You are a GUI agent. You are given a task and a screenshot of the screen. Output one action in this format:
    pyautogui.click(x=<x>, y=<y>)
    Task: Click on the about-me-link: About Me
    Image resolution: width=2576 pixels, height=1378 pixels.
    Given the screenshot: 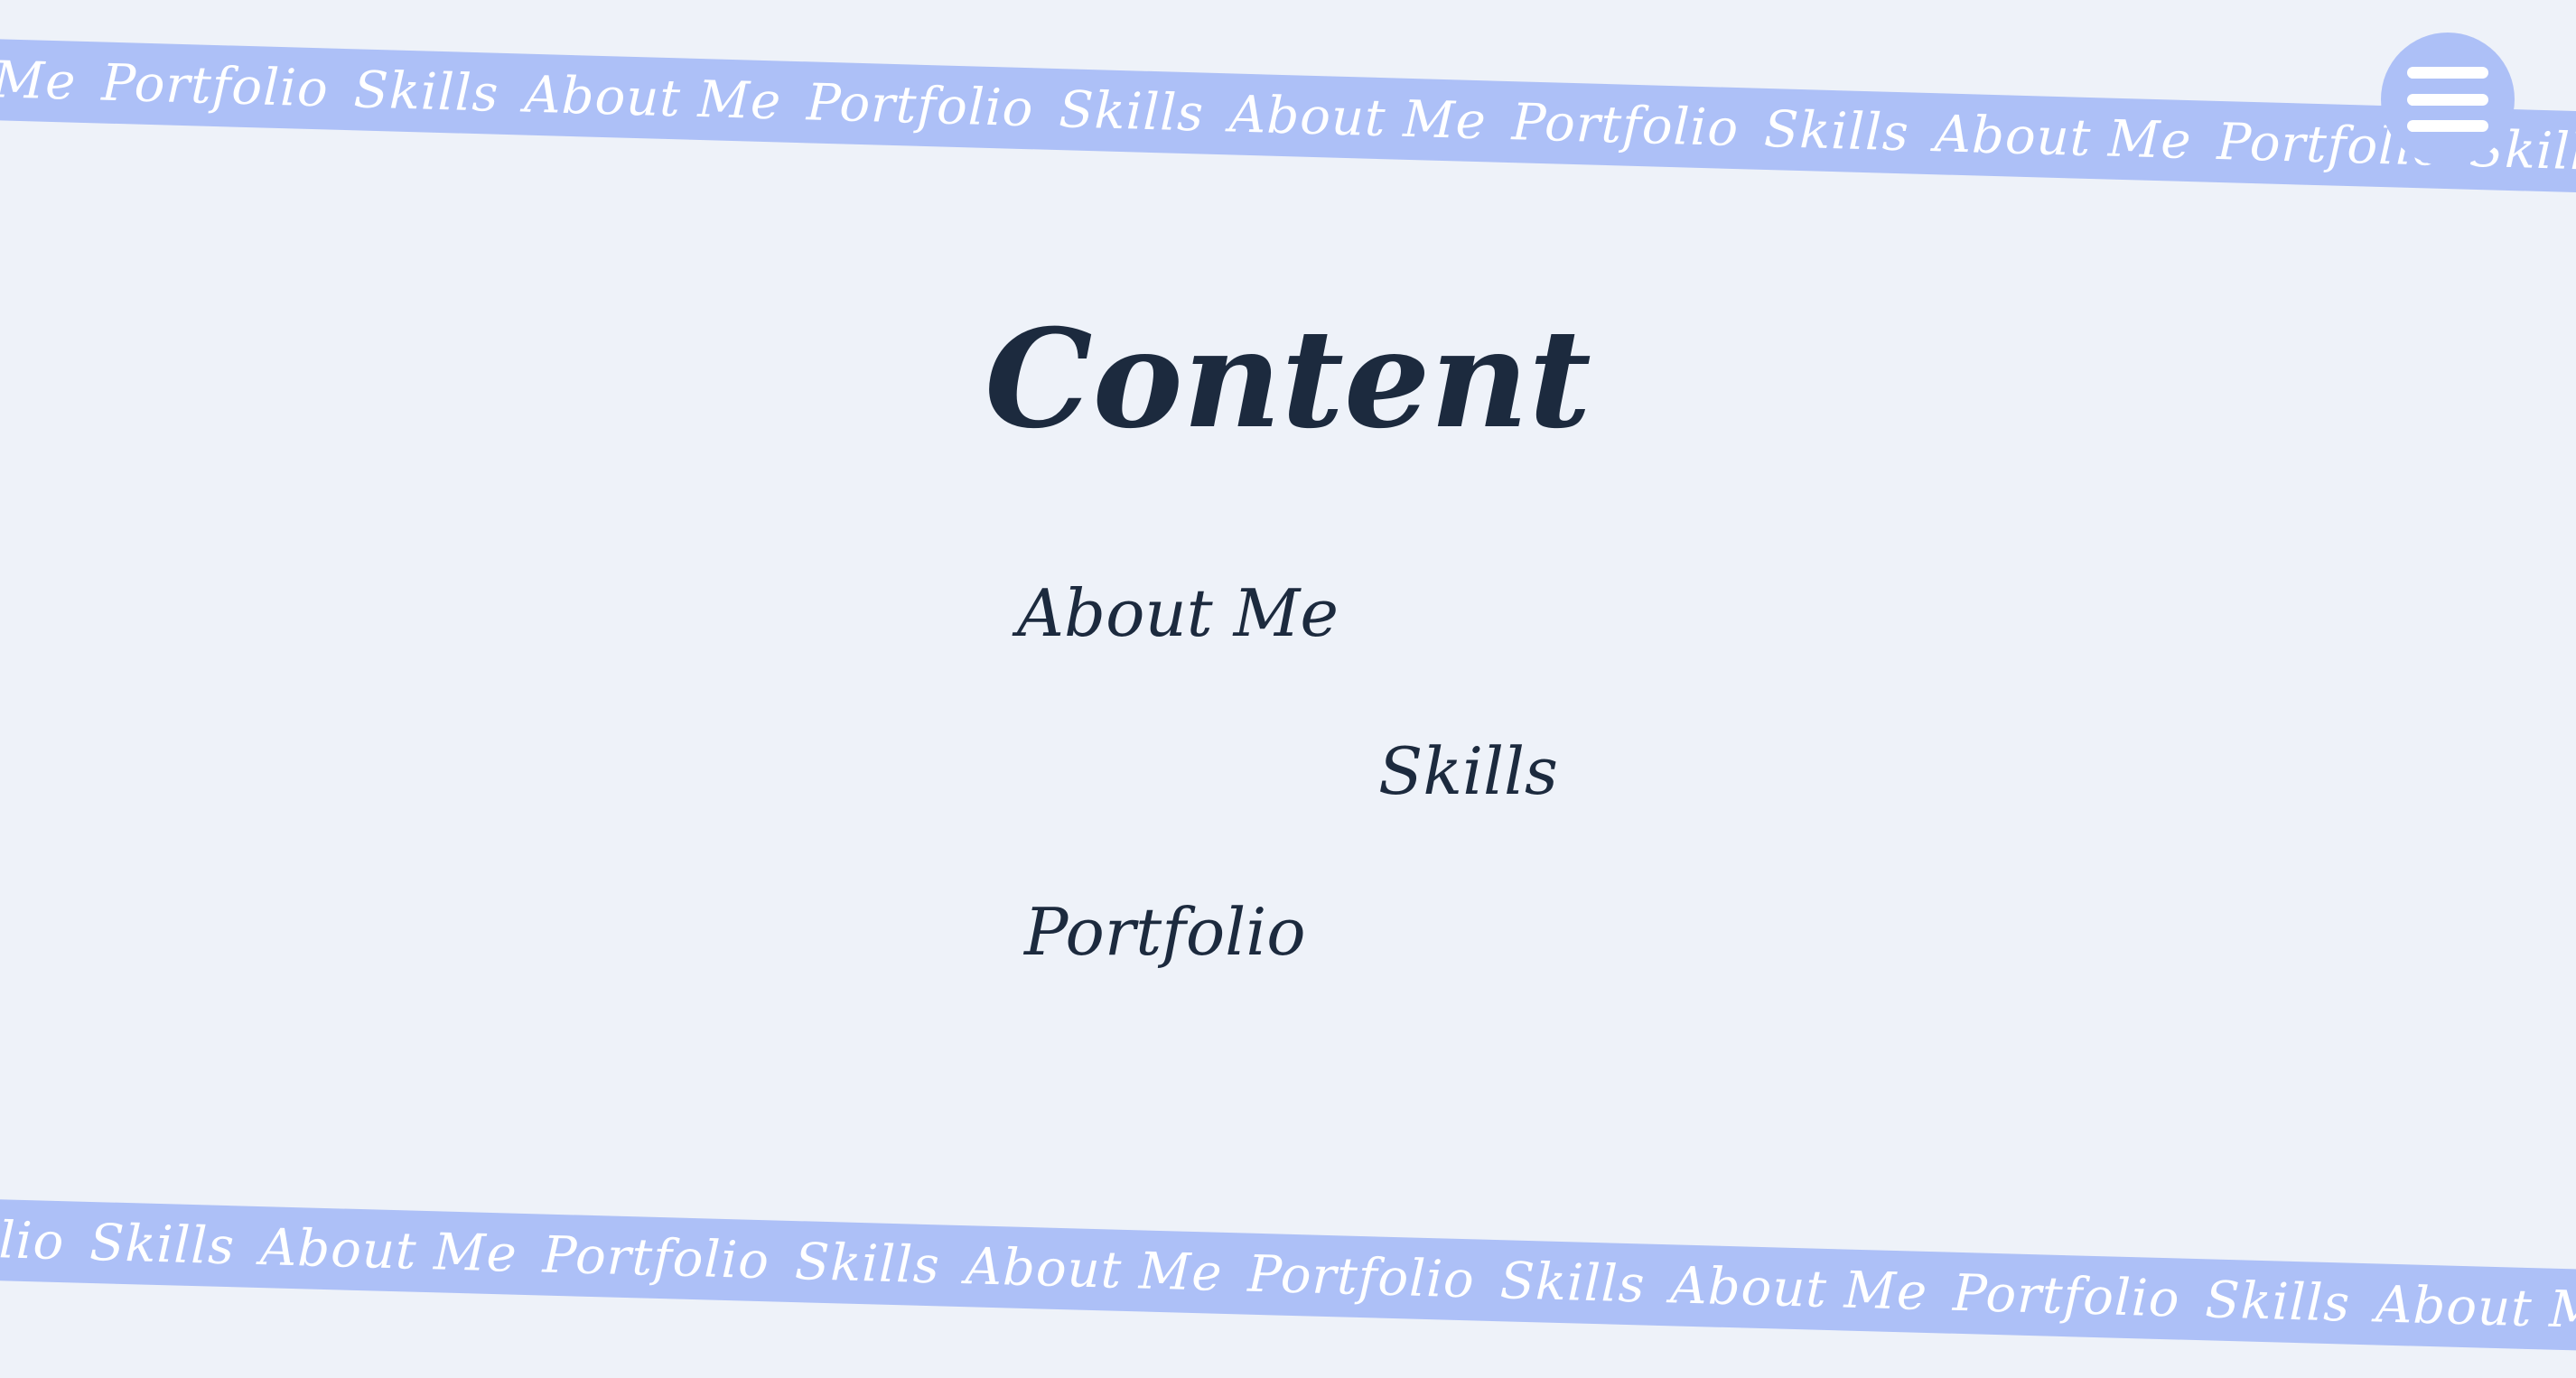 What is the action you would take?
    pyautogui.click(x=1178, y=613)
    